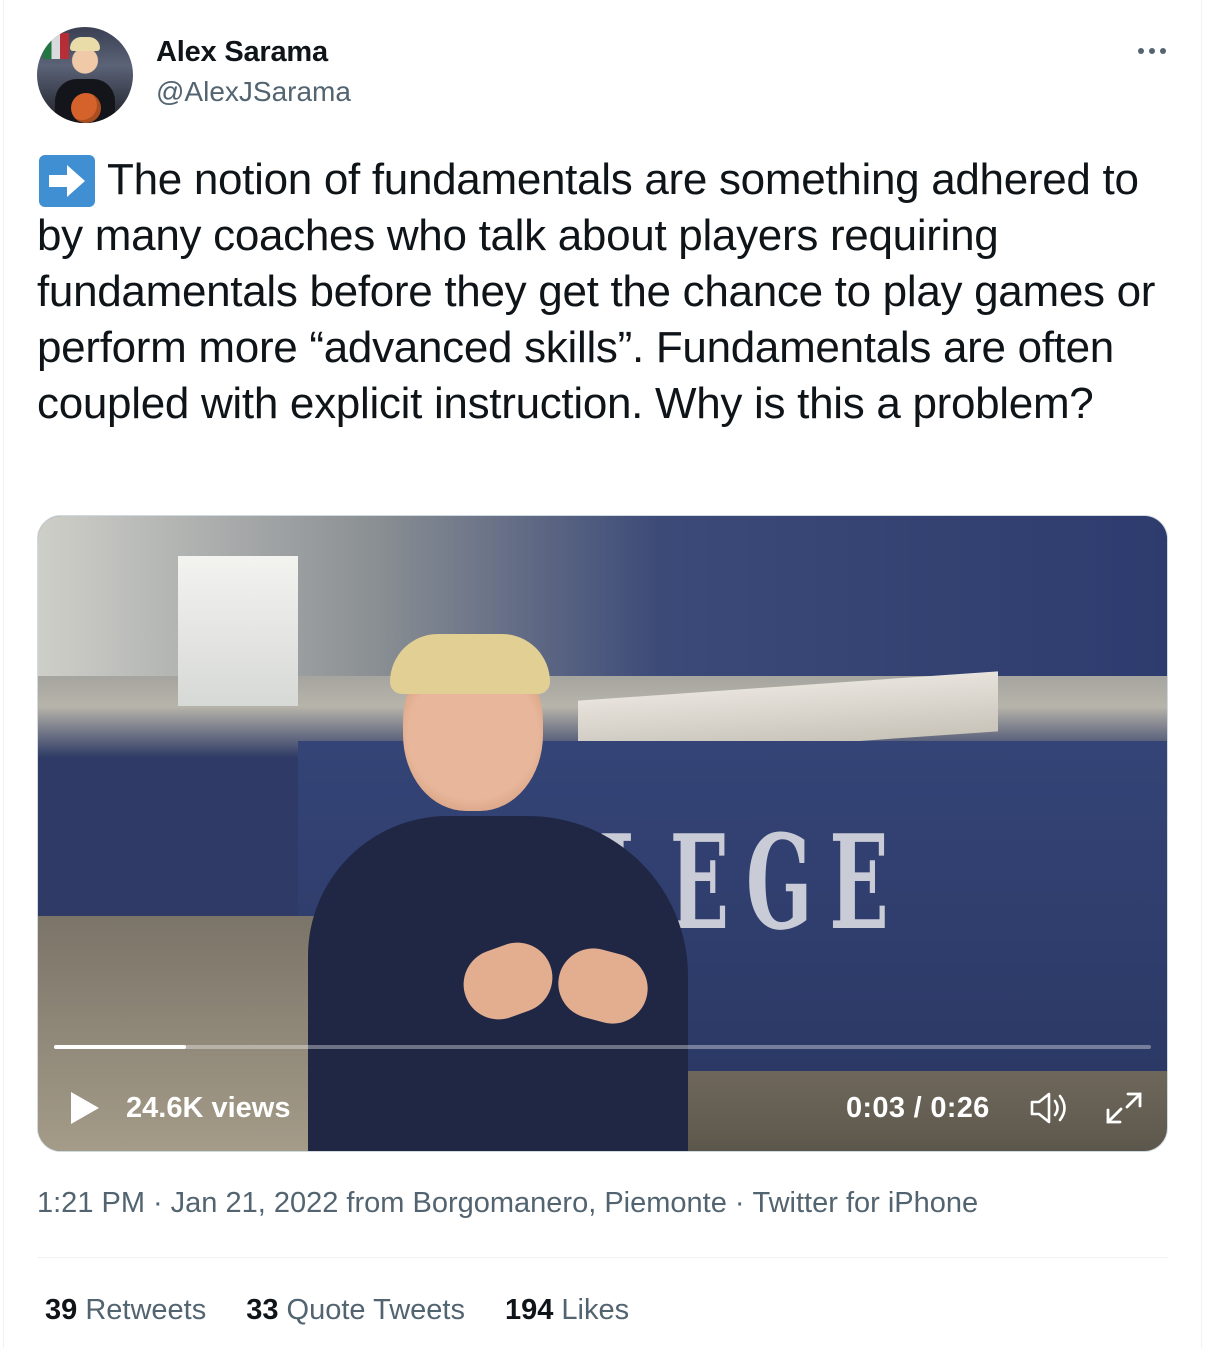  Describe the element at coordinates (470, 664) in the screenshot. I see `video-person-hair` at that location.